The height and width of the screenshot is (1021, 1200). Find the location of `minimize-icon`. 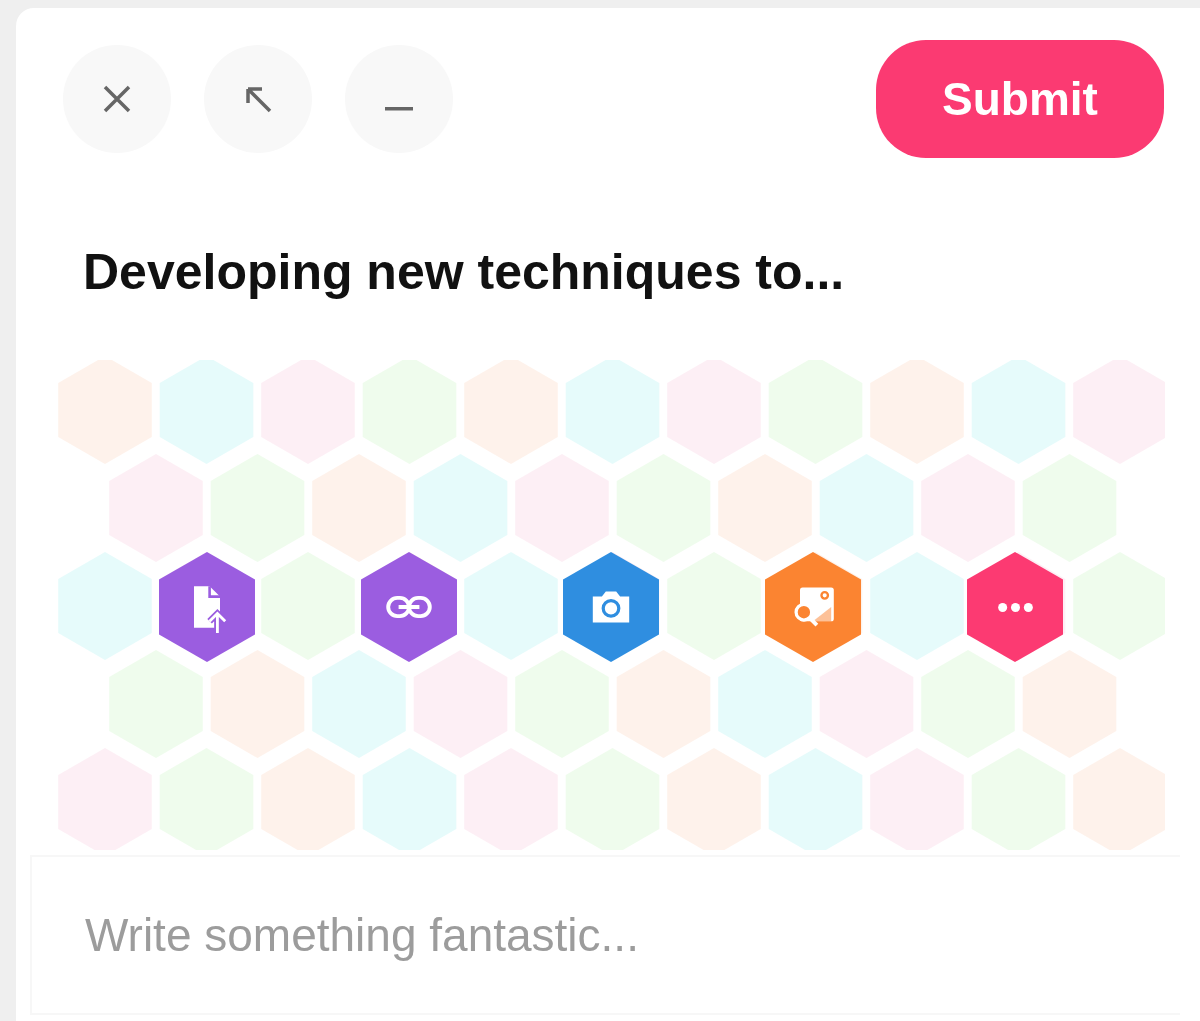

minimize-icon is located at coordinates (399, 109).